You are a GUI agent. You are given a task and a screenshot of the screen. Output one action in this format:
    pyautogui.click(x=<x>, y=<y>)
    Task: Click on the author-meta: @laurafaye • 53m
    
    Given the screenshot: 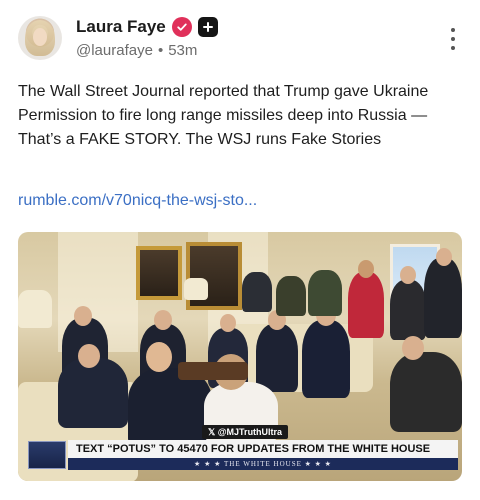 What is the action you would take?
    pyautogui.click(x=136, y=50)
    